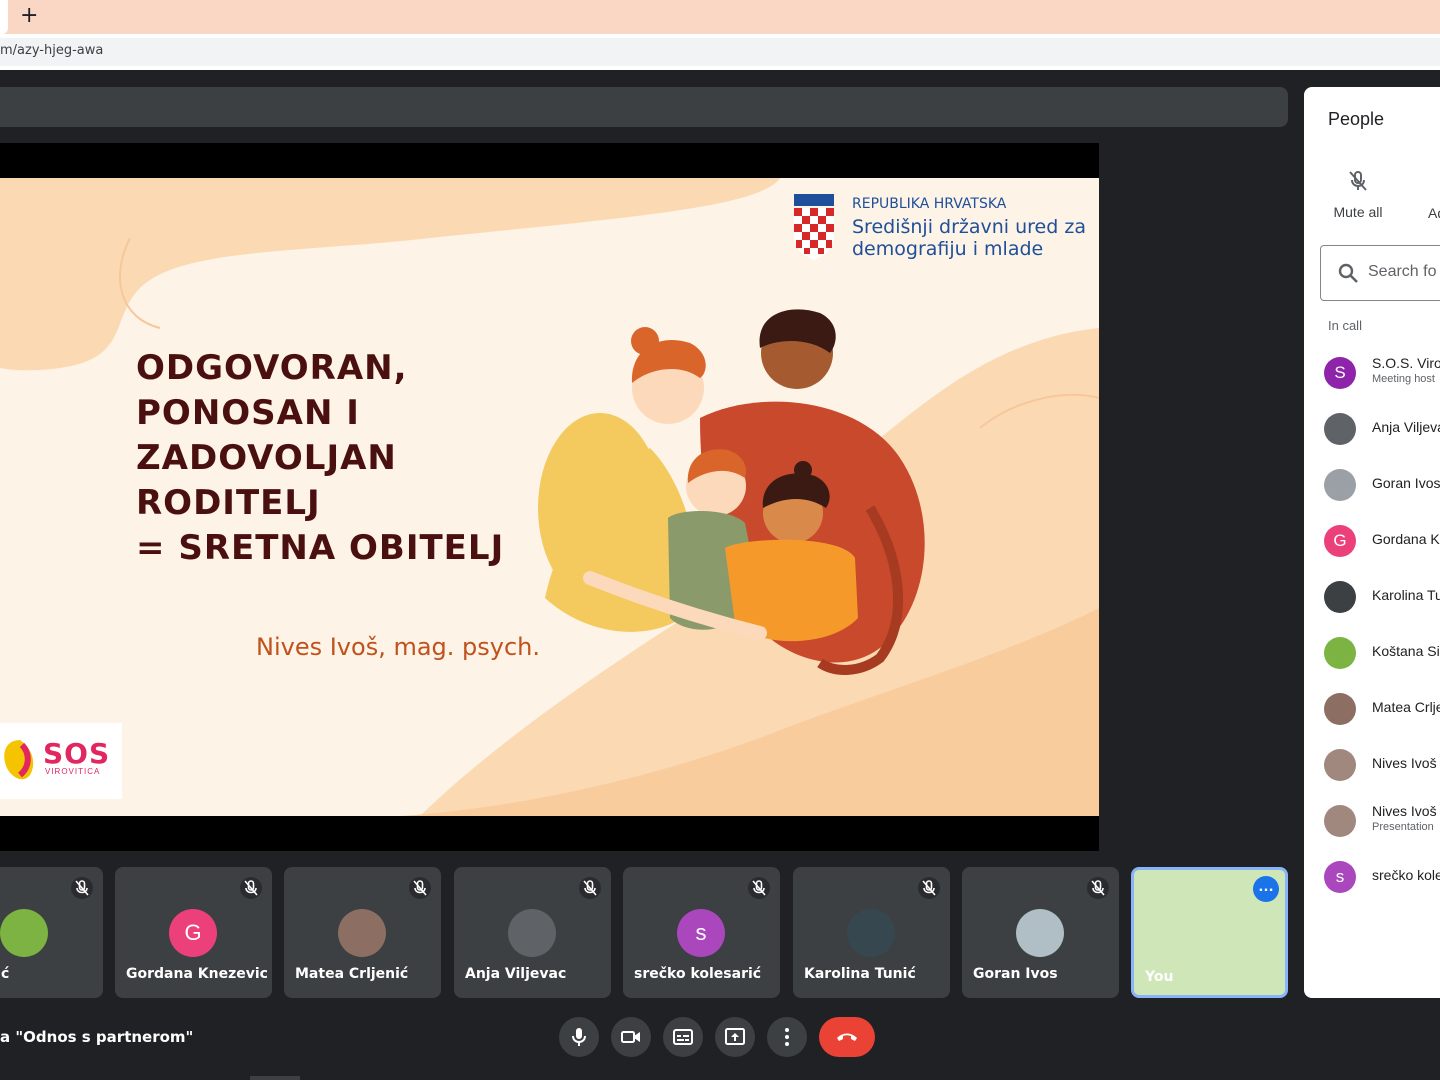  Describe the element at coordinates (1358, 194) in the screenshot. I see `mute-all-button: Mute all` at that location.